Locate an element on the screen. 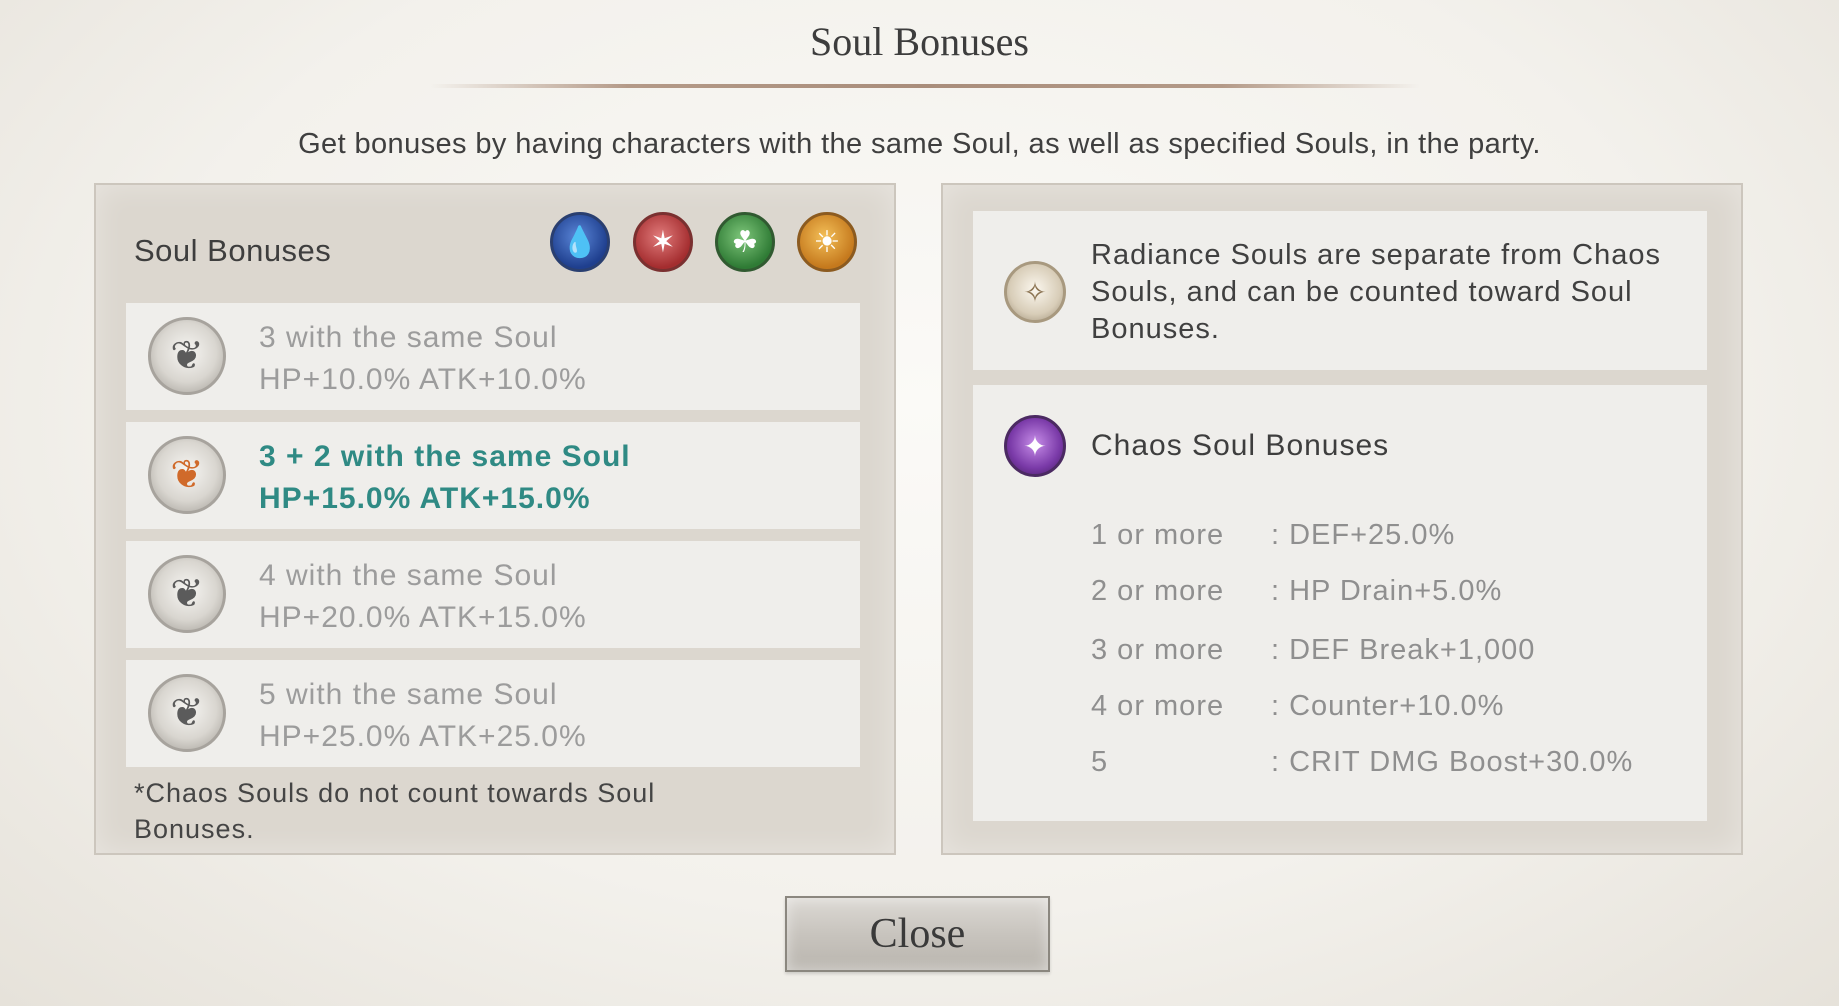 The height and width of the screenshot is (1006, 1839). bonus-effect: HP+20.0% ATK+15.0% is located at coordinates (423, 617).